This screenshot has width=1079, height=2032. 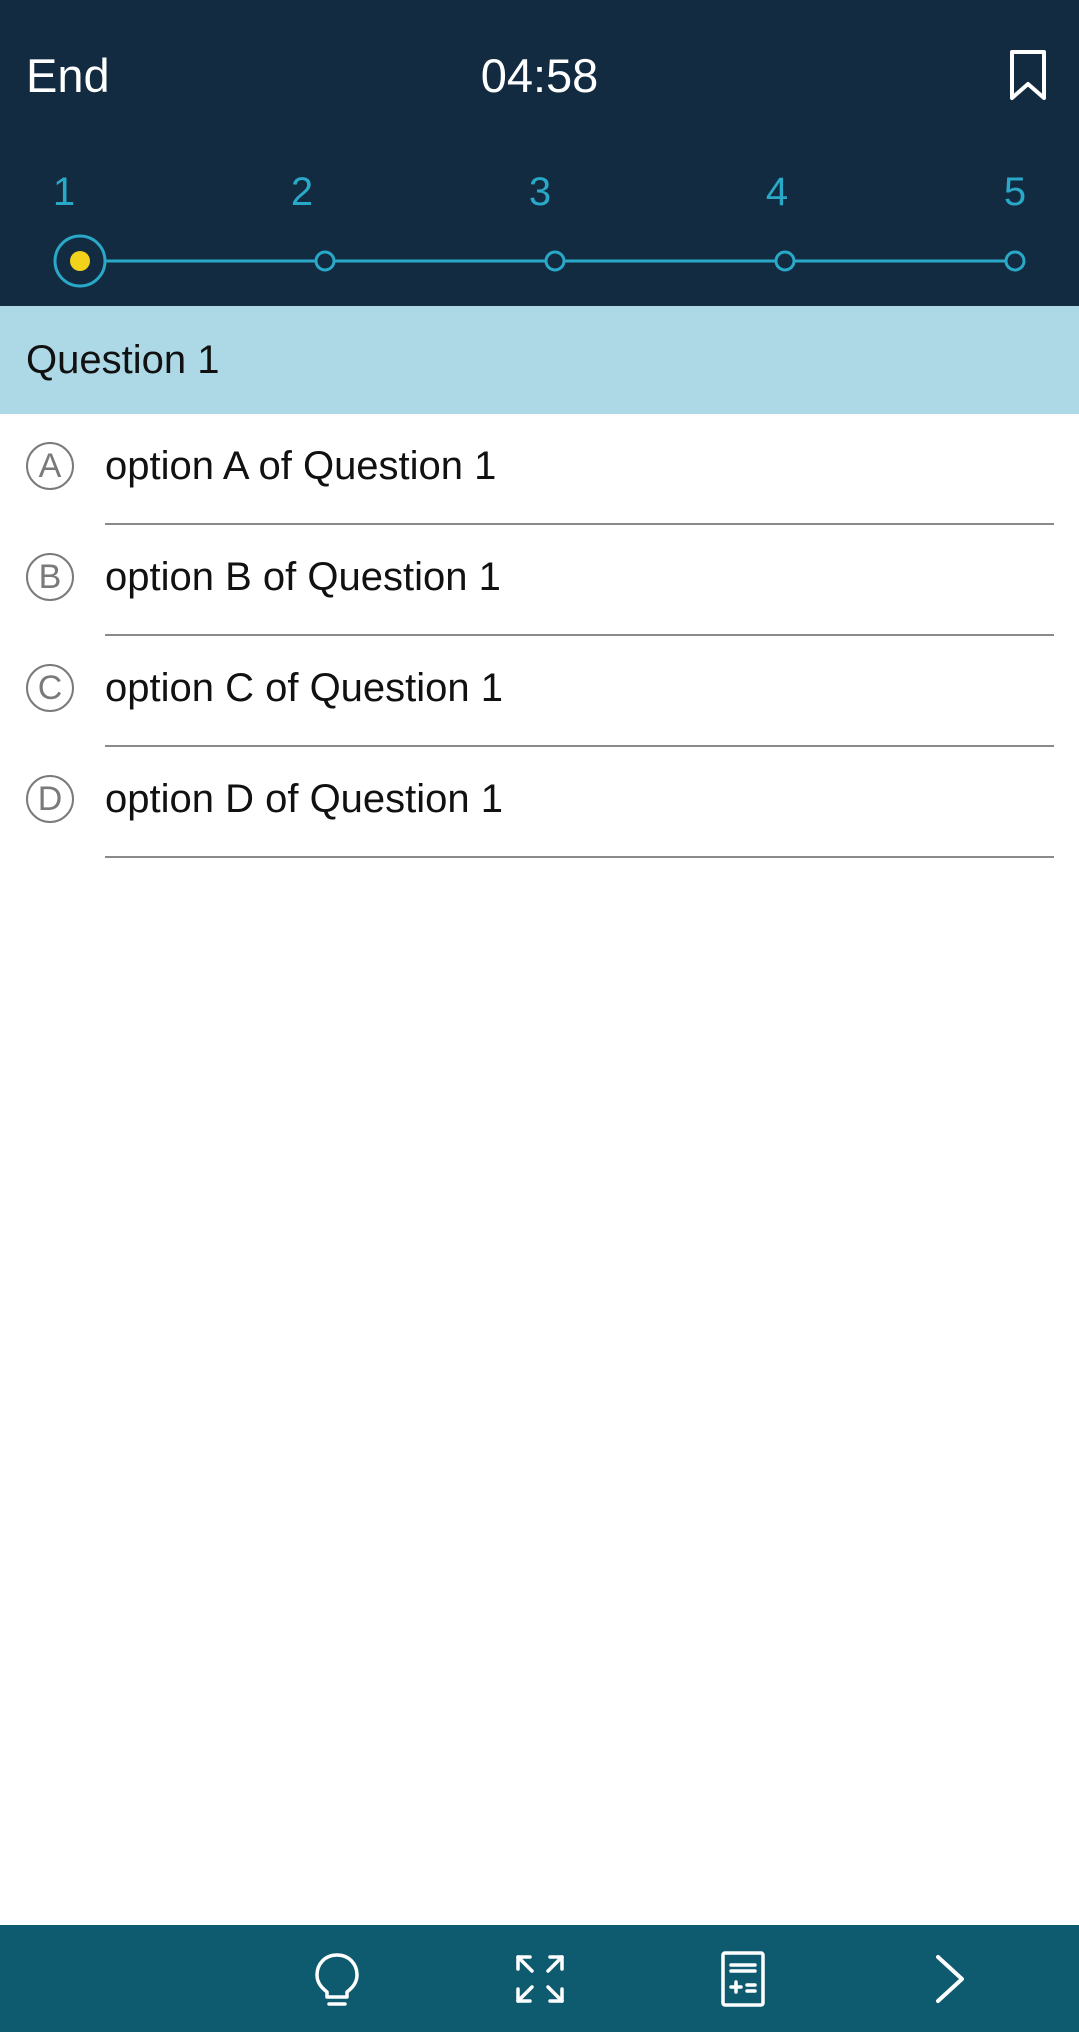 What do you see at coordinates (539, 360) in the screenshot?
I see `question-header: Question 1` at bounding box center [539, 360].